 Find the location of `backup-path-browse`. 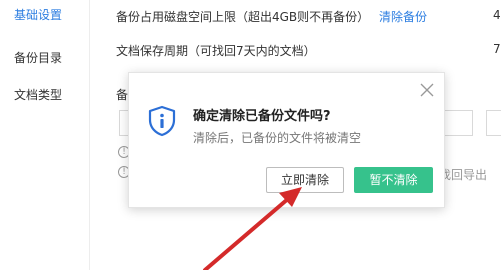

backup-path-browse is located at coordinates (493, 123).